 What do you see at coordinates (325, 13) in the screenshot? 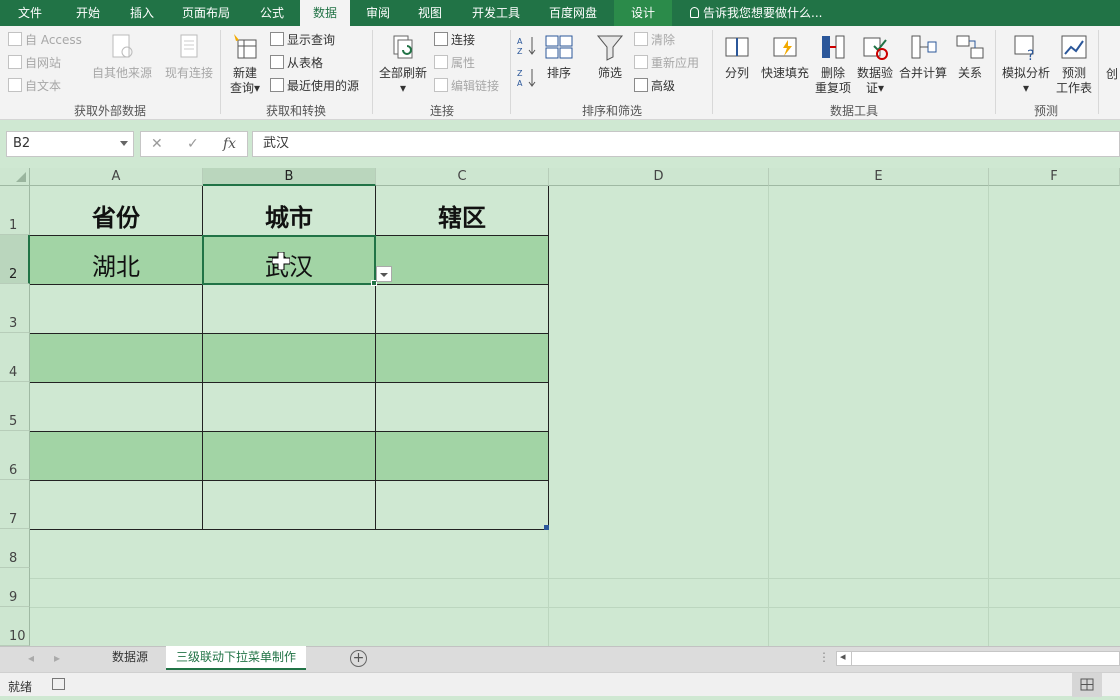
I see `tab-data: 数据` at bounding box center [325, 13].